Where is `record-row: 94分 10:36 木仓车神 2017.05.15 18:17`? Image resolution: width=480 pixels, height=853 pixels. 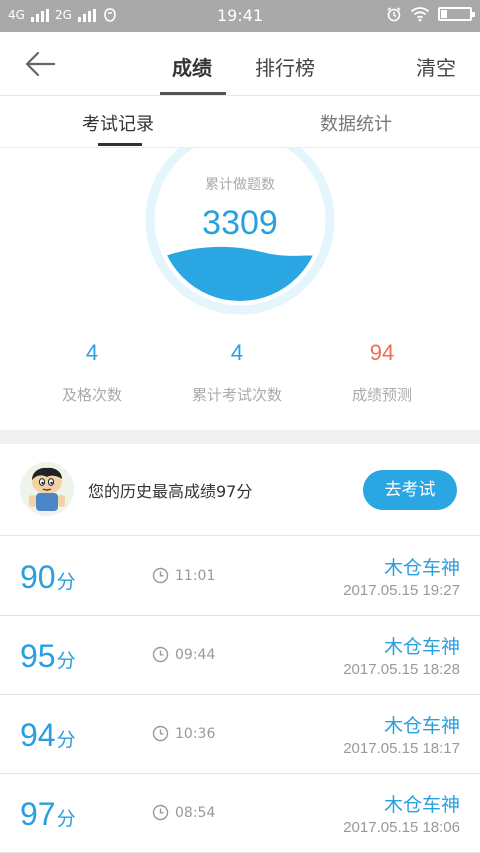
record-row: 94分 10:36 木仓车神 2017.05.15 18:17 is located at coordinates (240, 734).